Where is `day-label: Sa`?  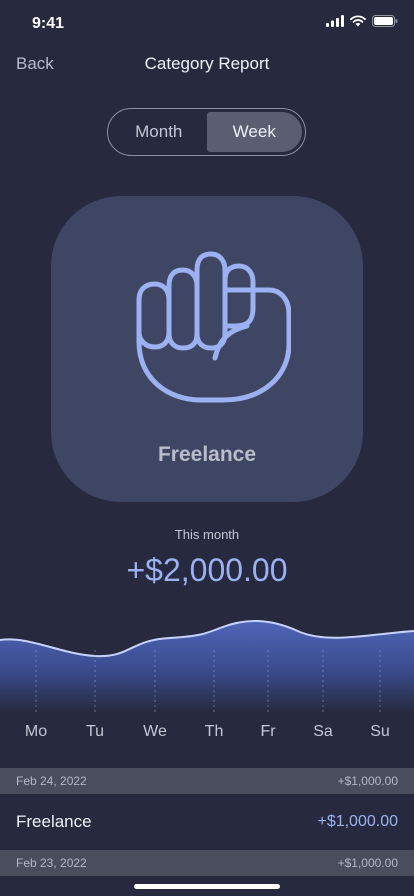 day-label: Sa is located at coordinates (323, 731).